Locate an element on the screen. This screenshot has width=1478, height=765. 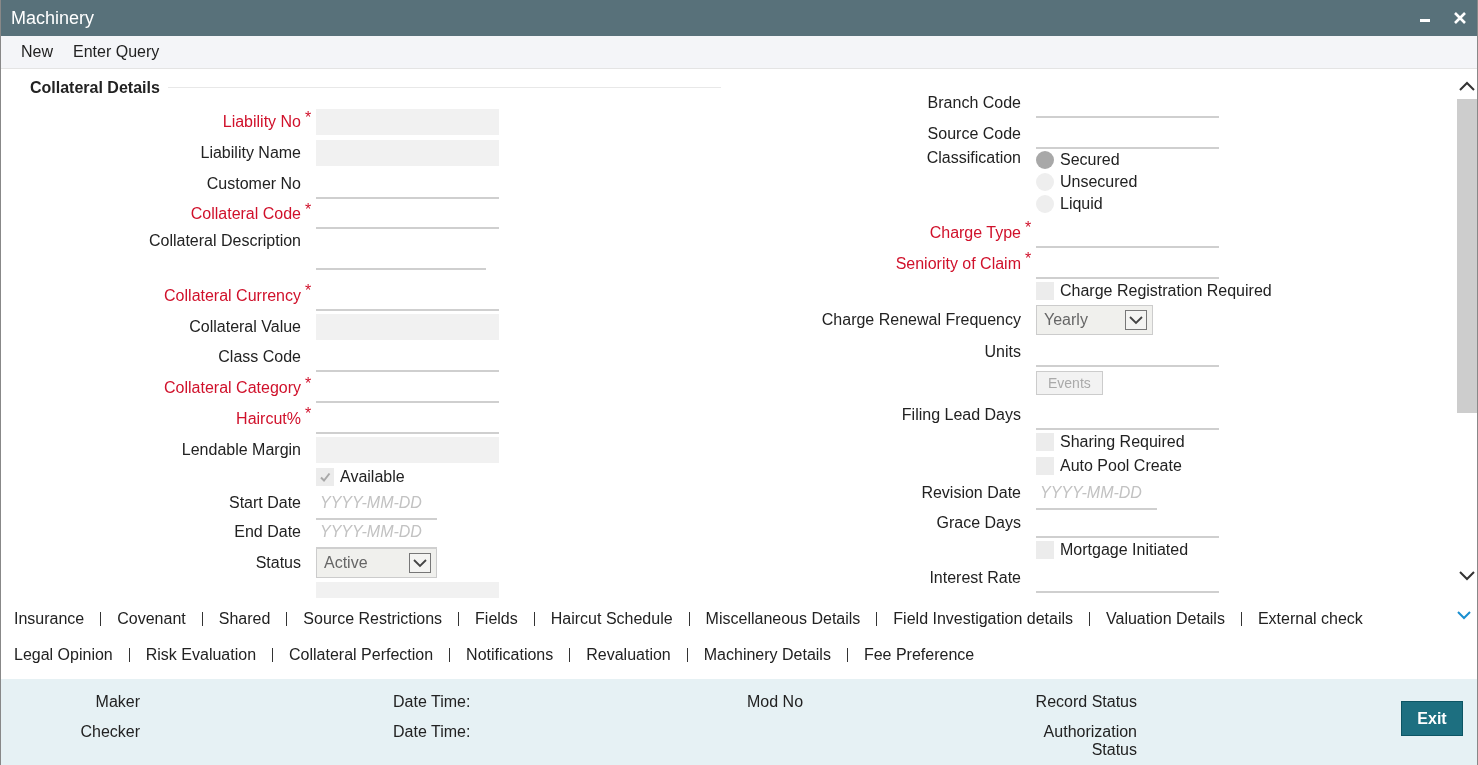
scroll-thumb is located at coordinates (1467, 256).